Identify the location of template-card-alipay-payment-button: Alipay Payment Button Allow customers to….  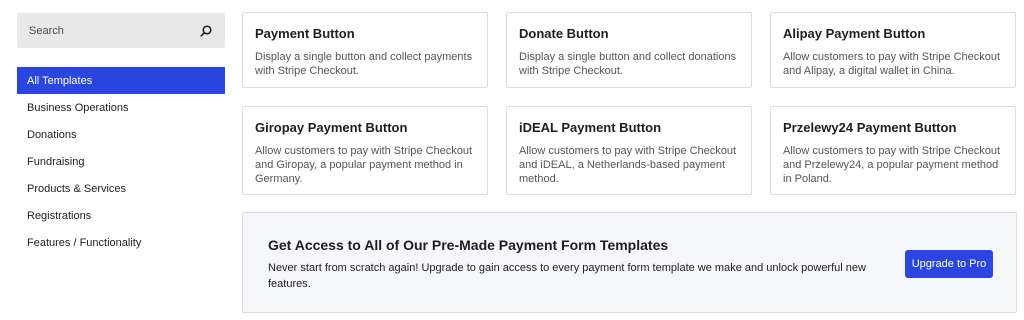
(893, 50).